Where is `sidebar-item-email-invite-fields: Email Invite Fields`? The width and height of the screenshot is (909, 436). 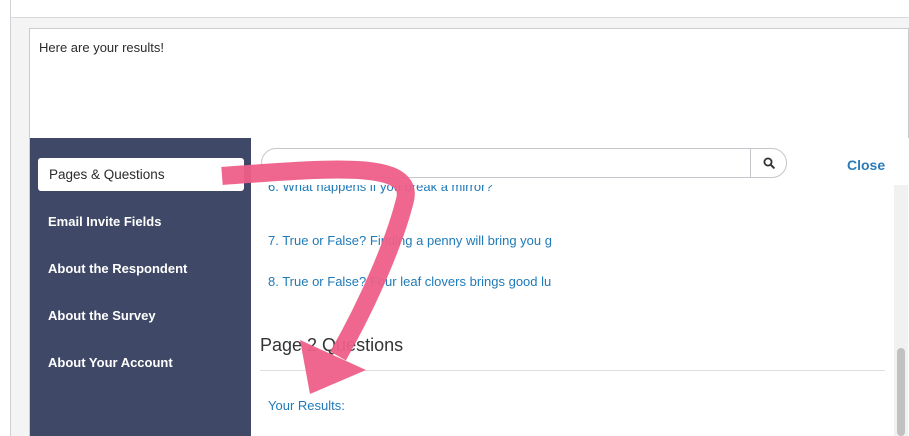
sidebar-item-email-invite-fields: Email Invite Fields is located at coordinates (104, 221).